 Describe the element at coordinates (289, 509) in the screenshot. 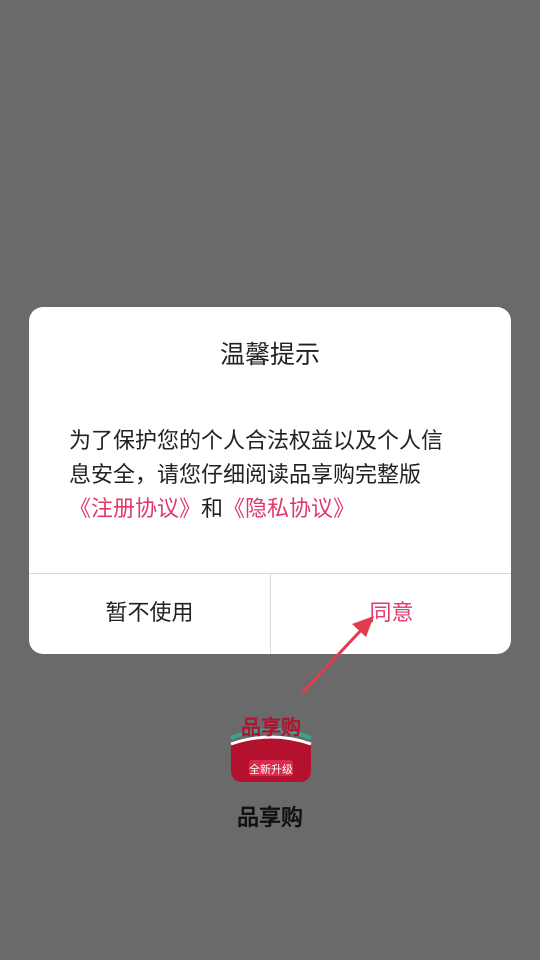

I see `privacy-agreement-link: 《隐私协议》` at that location.